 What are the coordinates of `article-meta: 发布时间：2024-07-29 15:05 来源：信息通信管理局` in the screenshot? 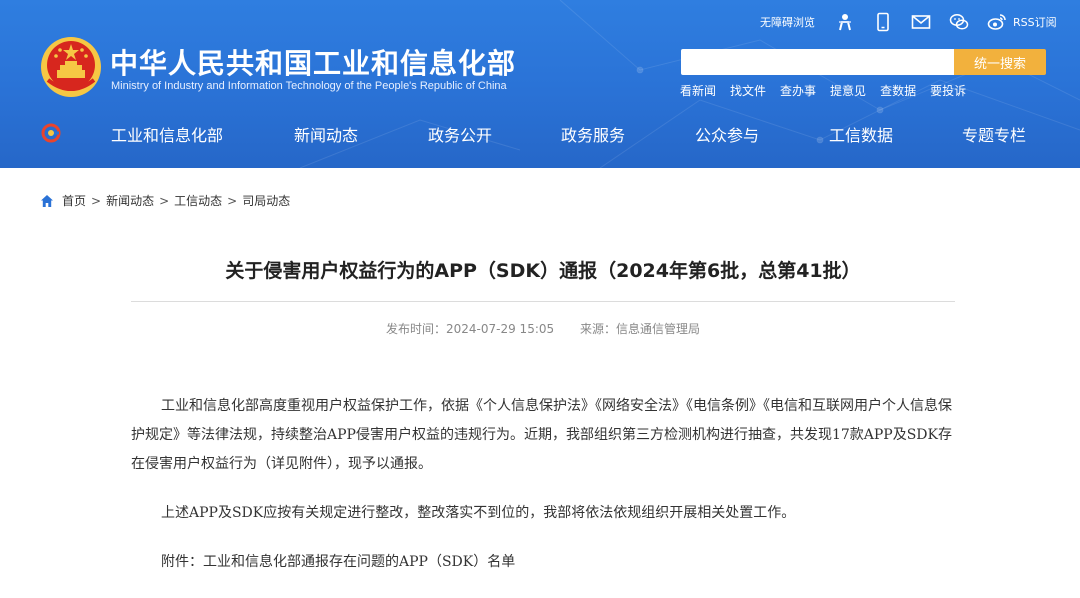 It's located at (543, 328).